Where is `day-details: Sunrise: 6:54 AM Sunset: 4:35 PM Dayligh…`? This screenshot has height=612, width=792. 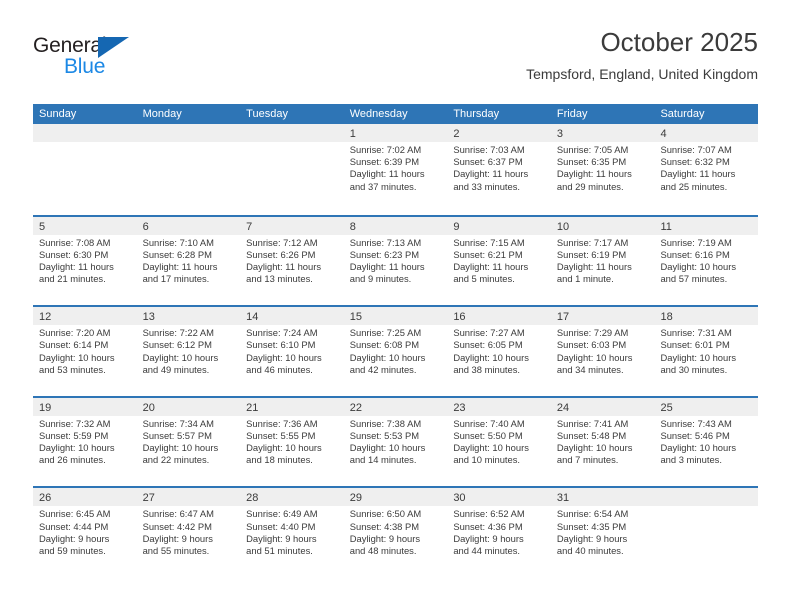
day-details: Sunrise: 6:54 AM Sunset: 4:35 PM Dayligh… is located at coordinates (603, 531).